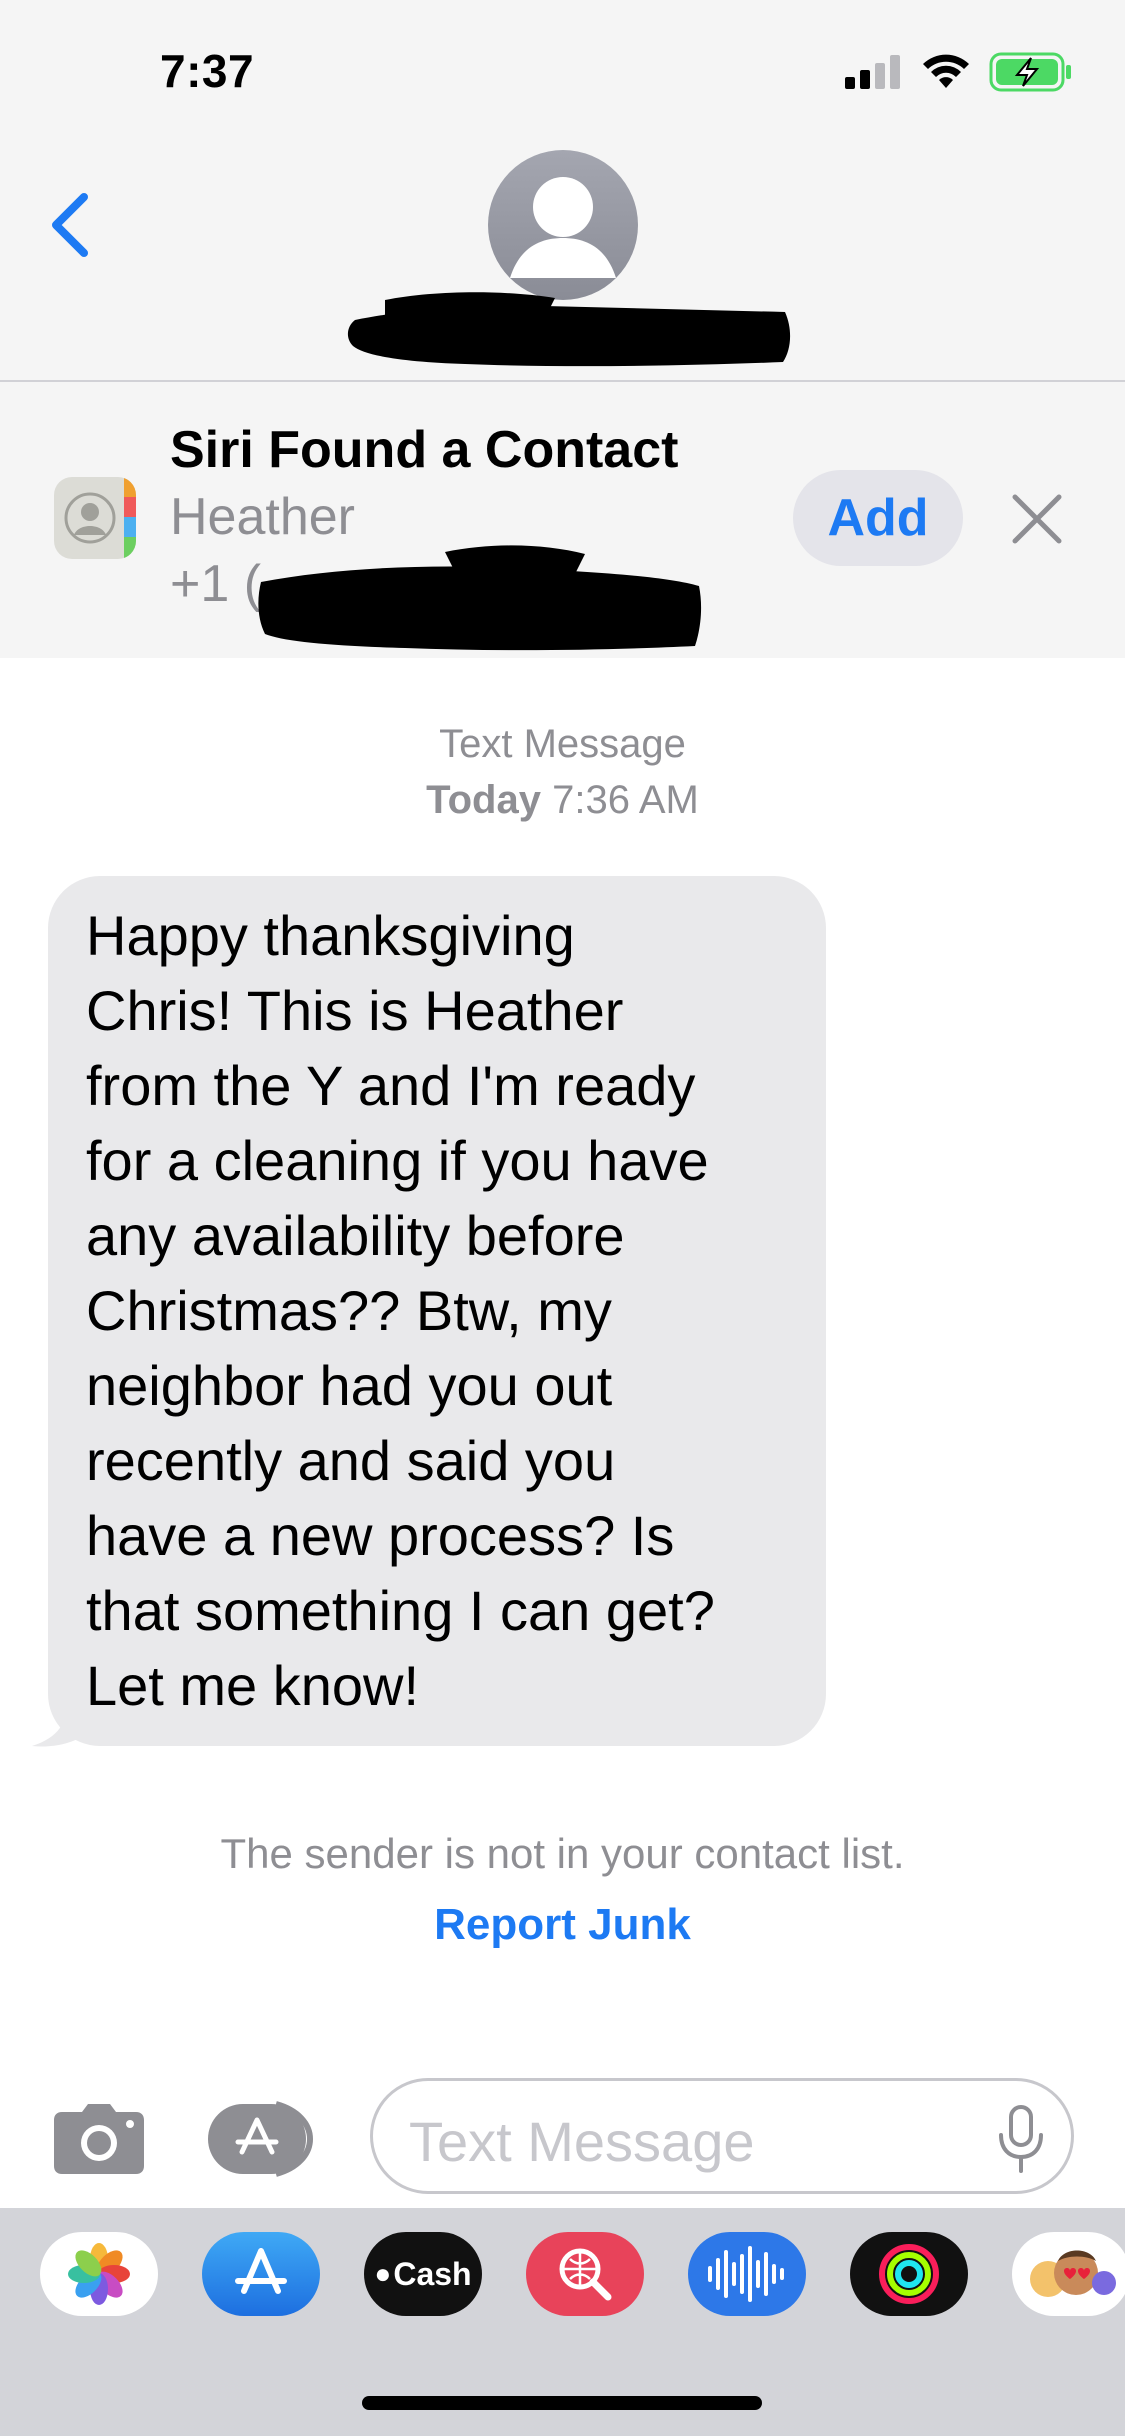  What do you see at coordinates (878, 518) in the screenshot?
I see `add-contact-button: Add` at bounding box center [878, 518].